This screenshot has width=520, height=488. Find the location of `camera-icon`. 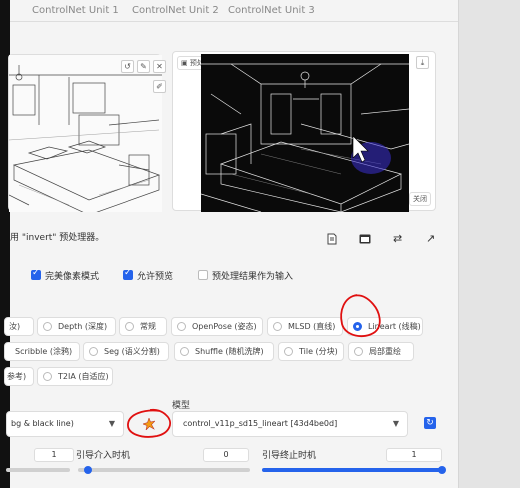

camera-icon is located at coordinates (365, 239).